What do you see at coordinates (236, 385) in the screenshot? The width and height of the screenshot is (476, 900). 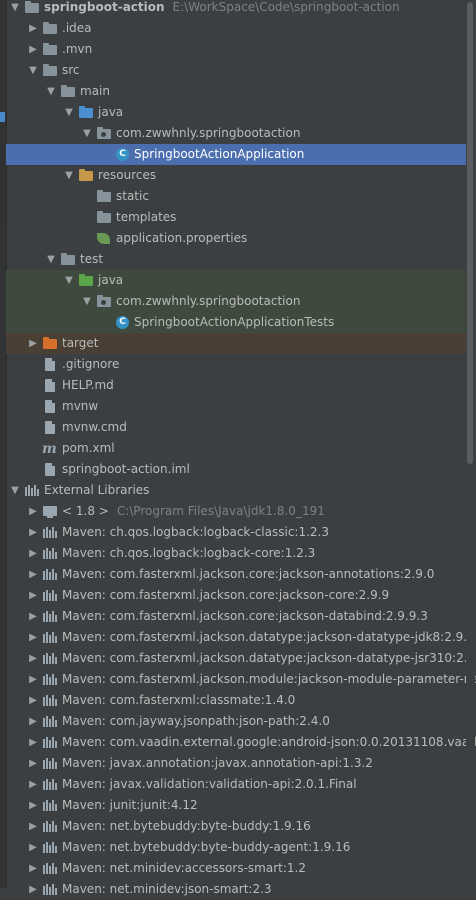 I see `tree-row: HELP.md` at bounding box center [236, 385].